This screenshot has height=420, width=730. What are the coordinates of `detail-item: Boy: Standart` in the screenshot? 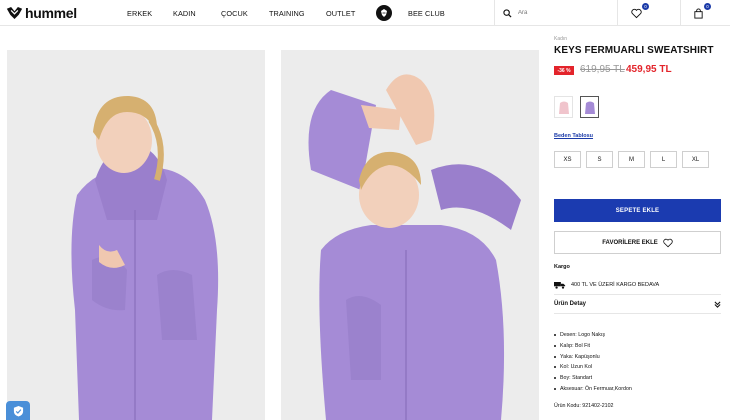 It's located at (593, 378).